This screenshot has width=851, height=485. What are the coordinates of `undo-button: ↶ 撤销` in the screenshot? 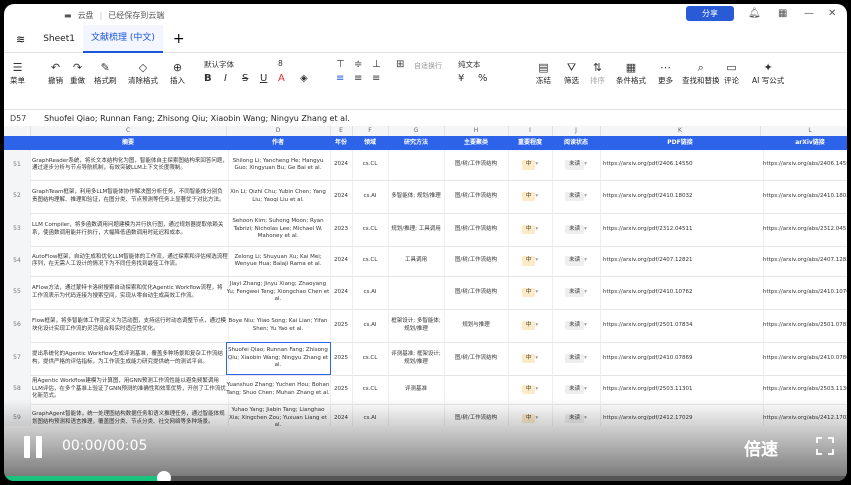 It's located at (55, 73).